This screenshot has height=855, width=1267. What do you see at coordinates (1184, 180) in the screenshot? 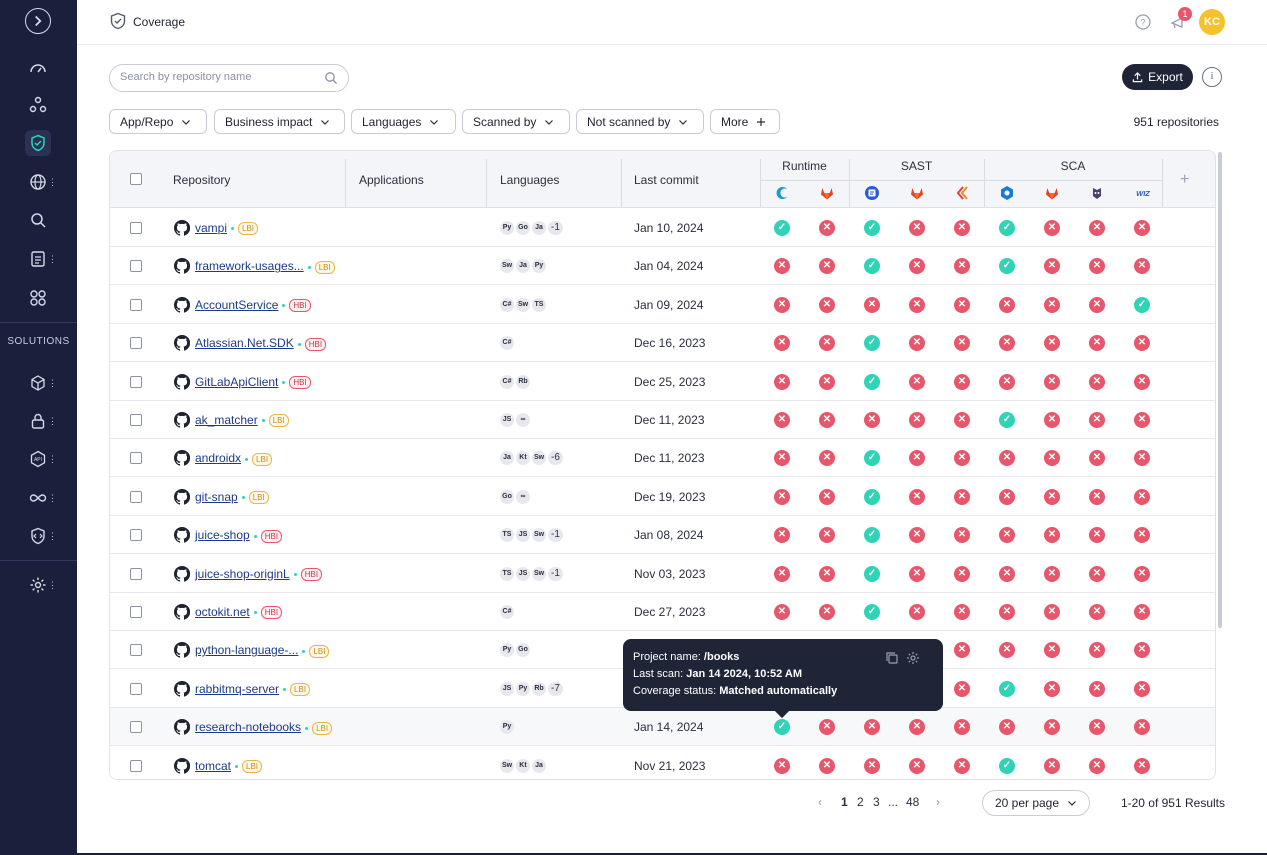
I see `add-column-icon: +` at bounding box center [1184, 180].